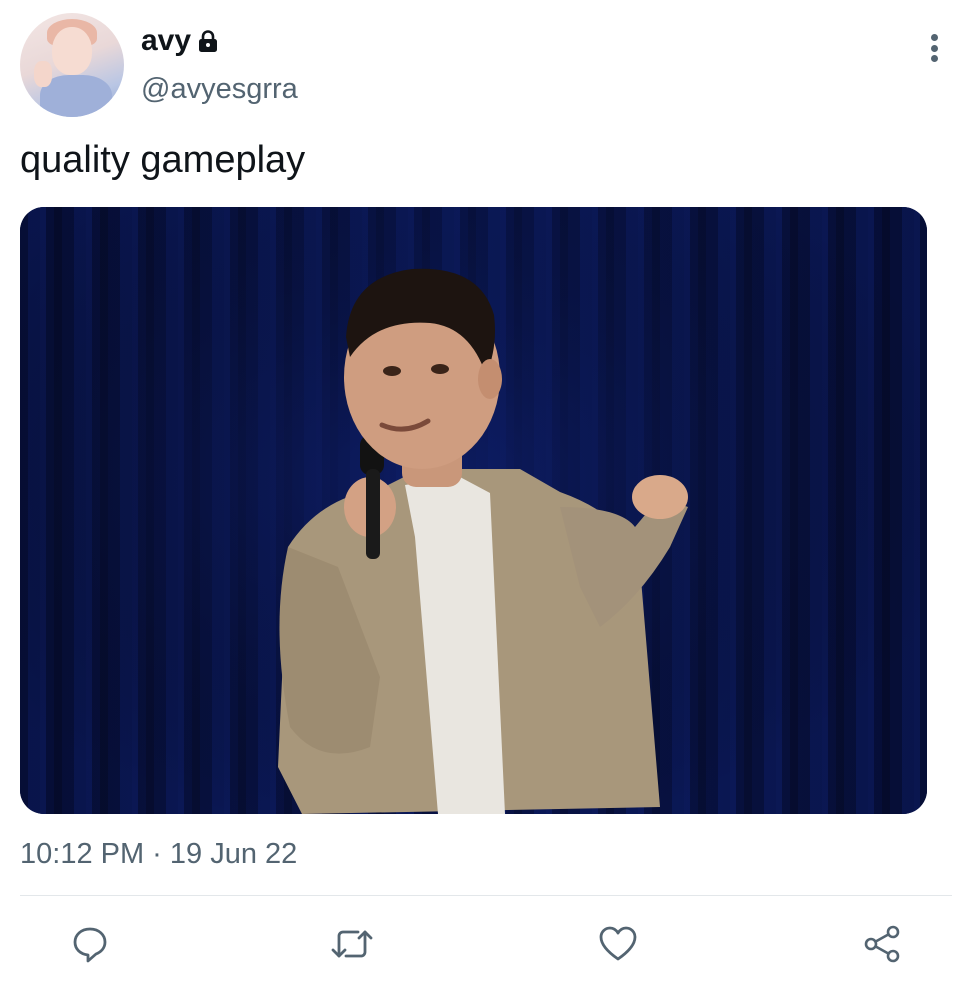 The width and height of the screenshot is (976, 992). Describe the element at coordinates (486, 895) in the screenshot. I see `divider` at that location.